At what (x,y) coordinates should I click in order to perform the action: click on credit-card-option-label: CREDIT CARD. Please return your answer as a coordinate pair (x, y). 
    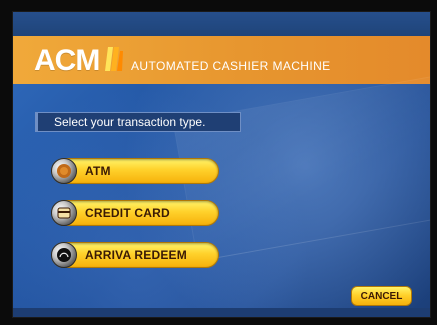
    Looking at the image, I should click on (127, 213).